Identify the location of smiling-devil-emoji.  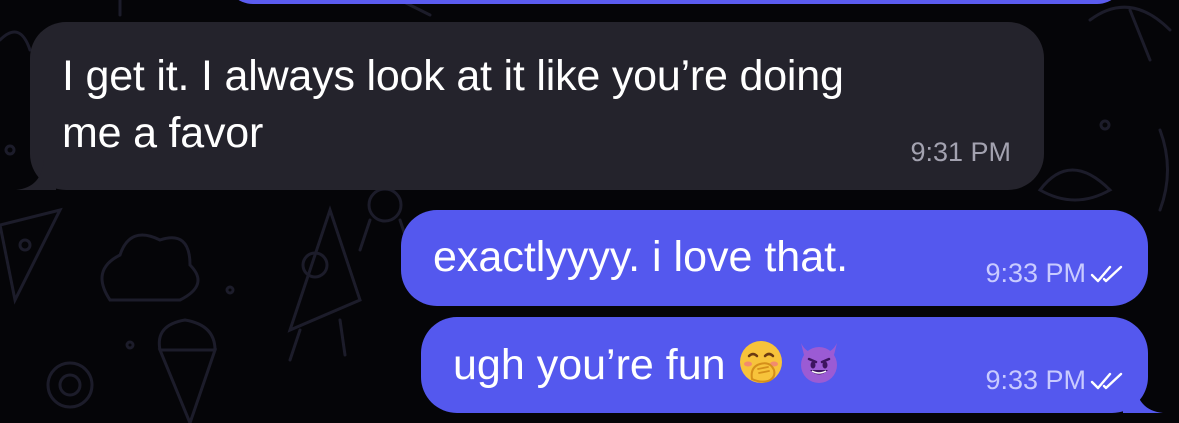
(818, 363).